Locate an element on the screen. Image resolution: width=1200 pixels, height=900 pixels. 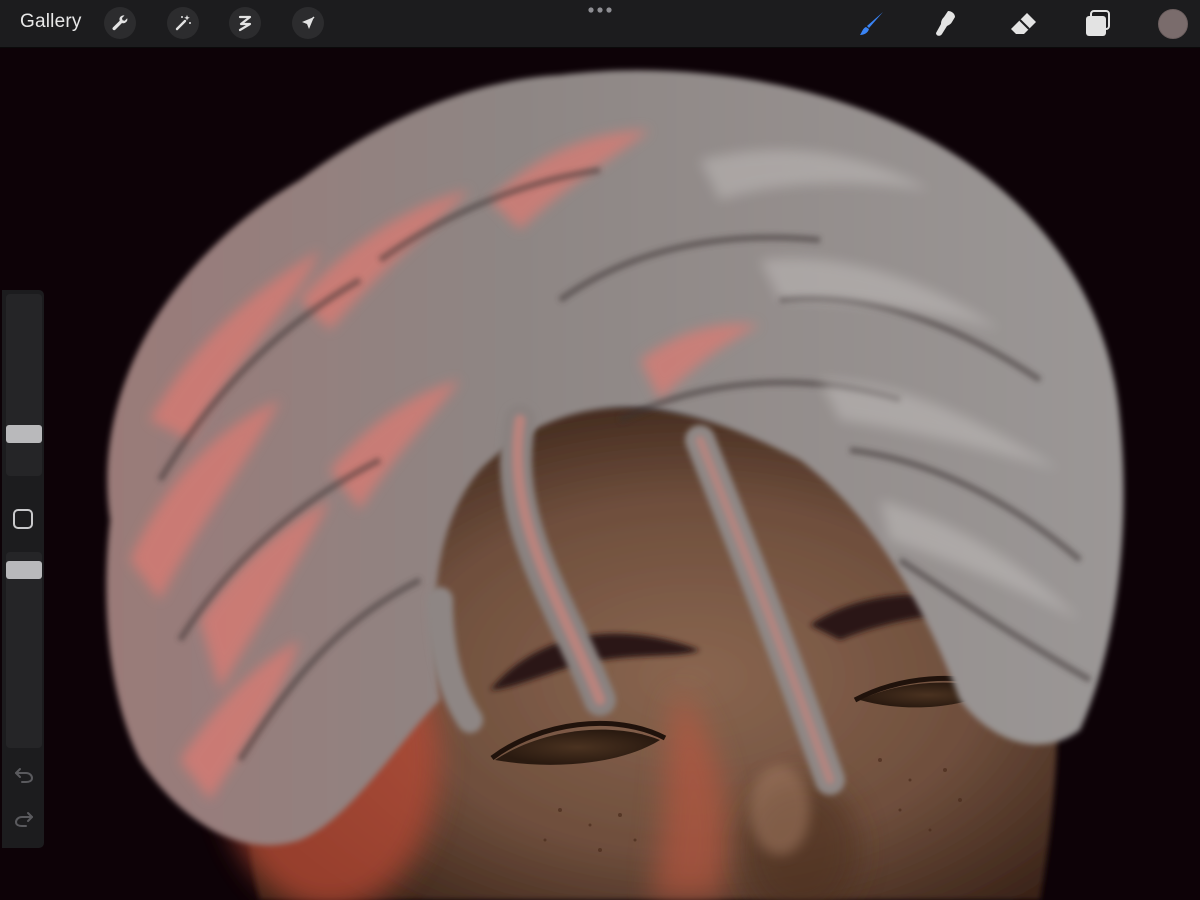
layers-button is located at coordinates (1098, 24).